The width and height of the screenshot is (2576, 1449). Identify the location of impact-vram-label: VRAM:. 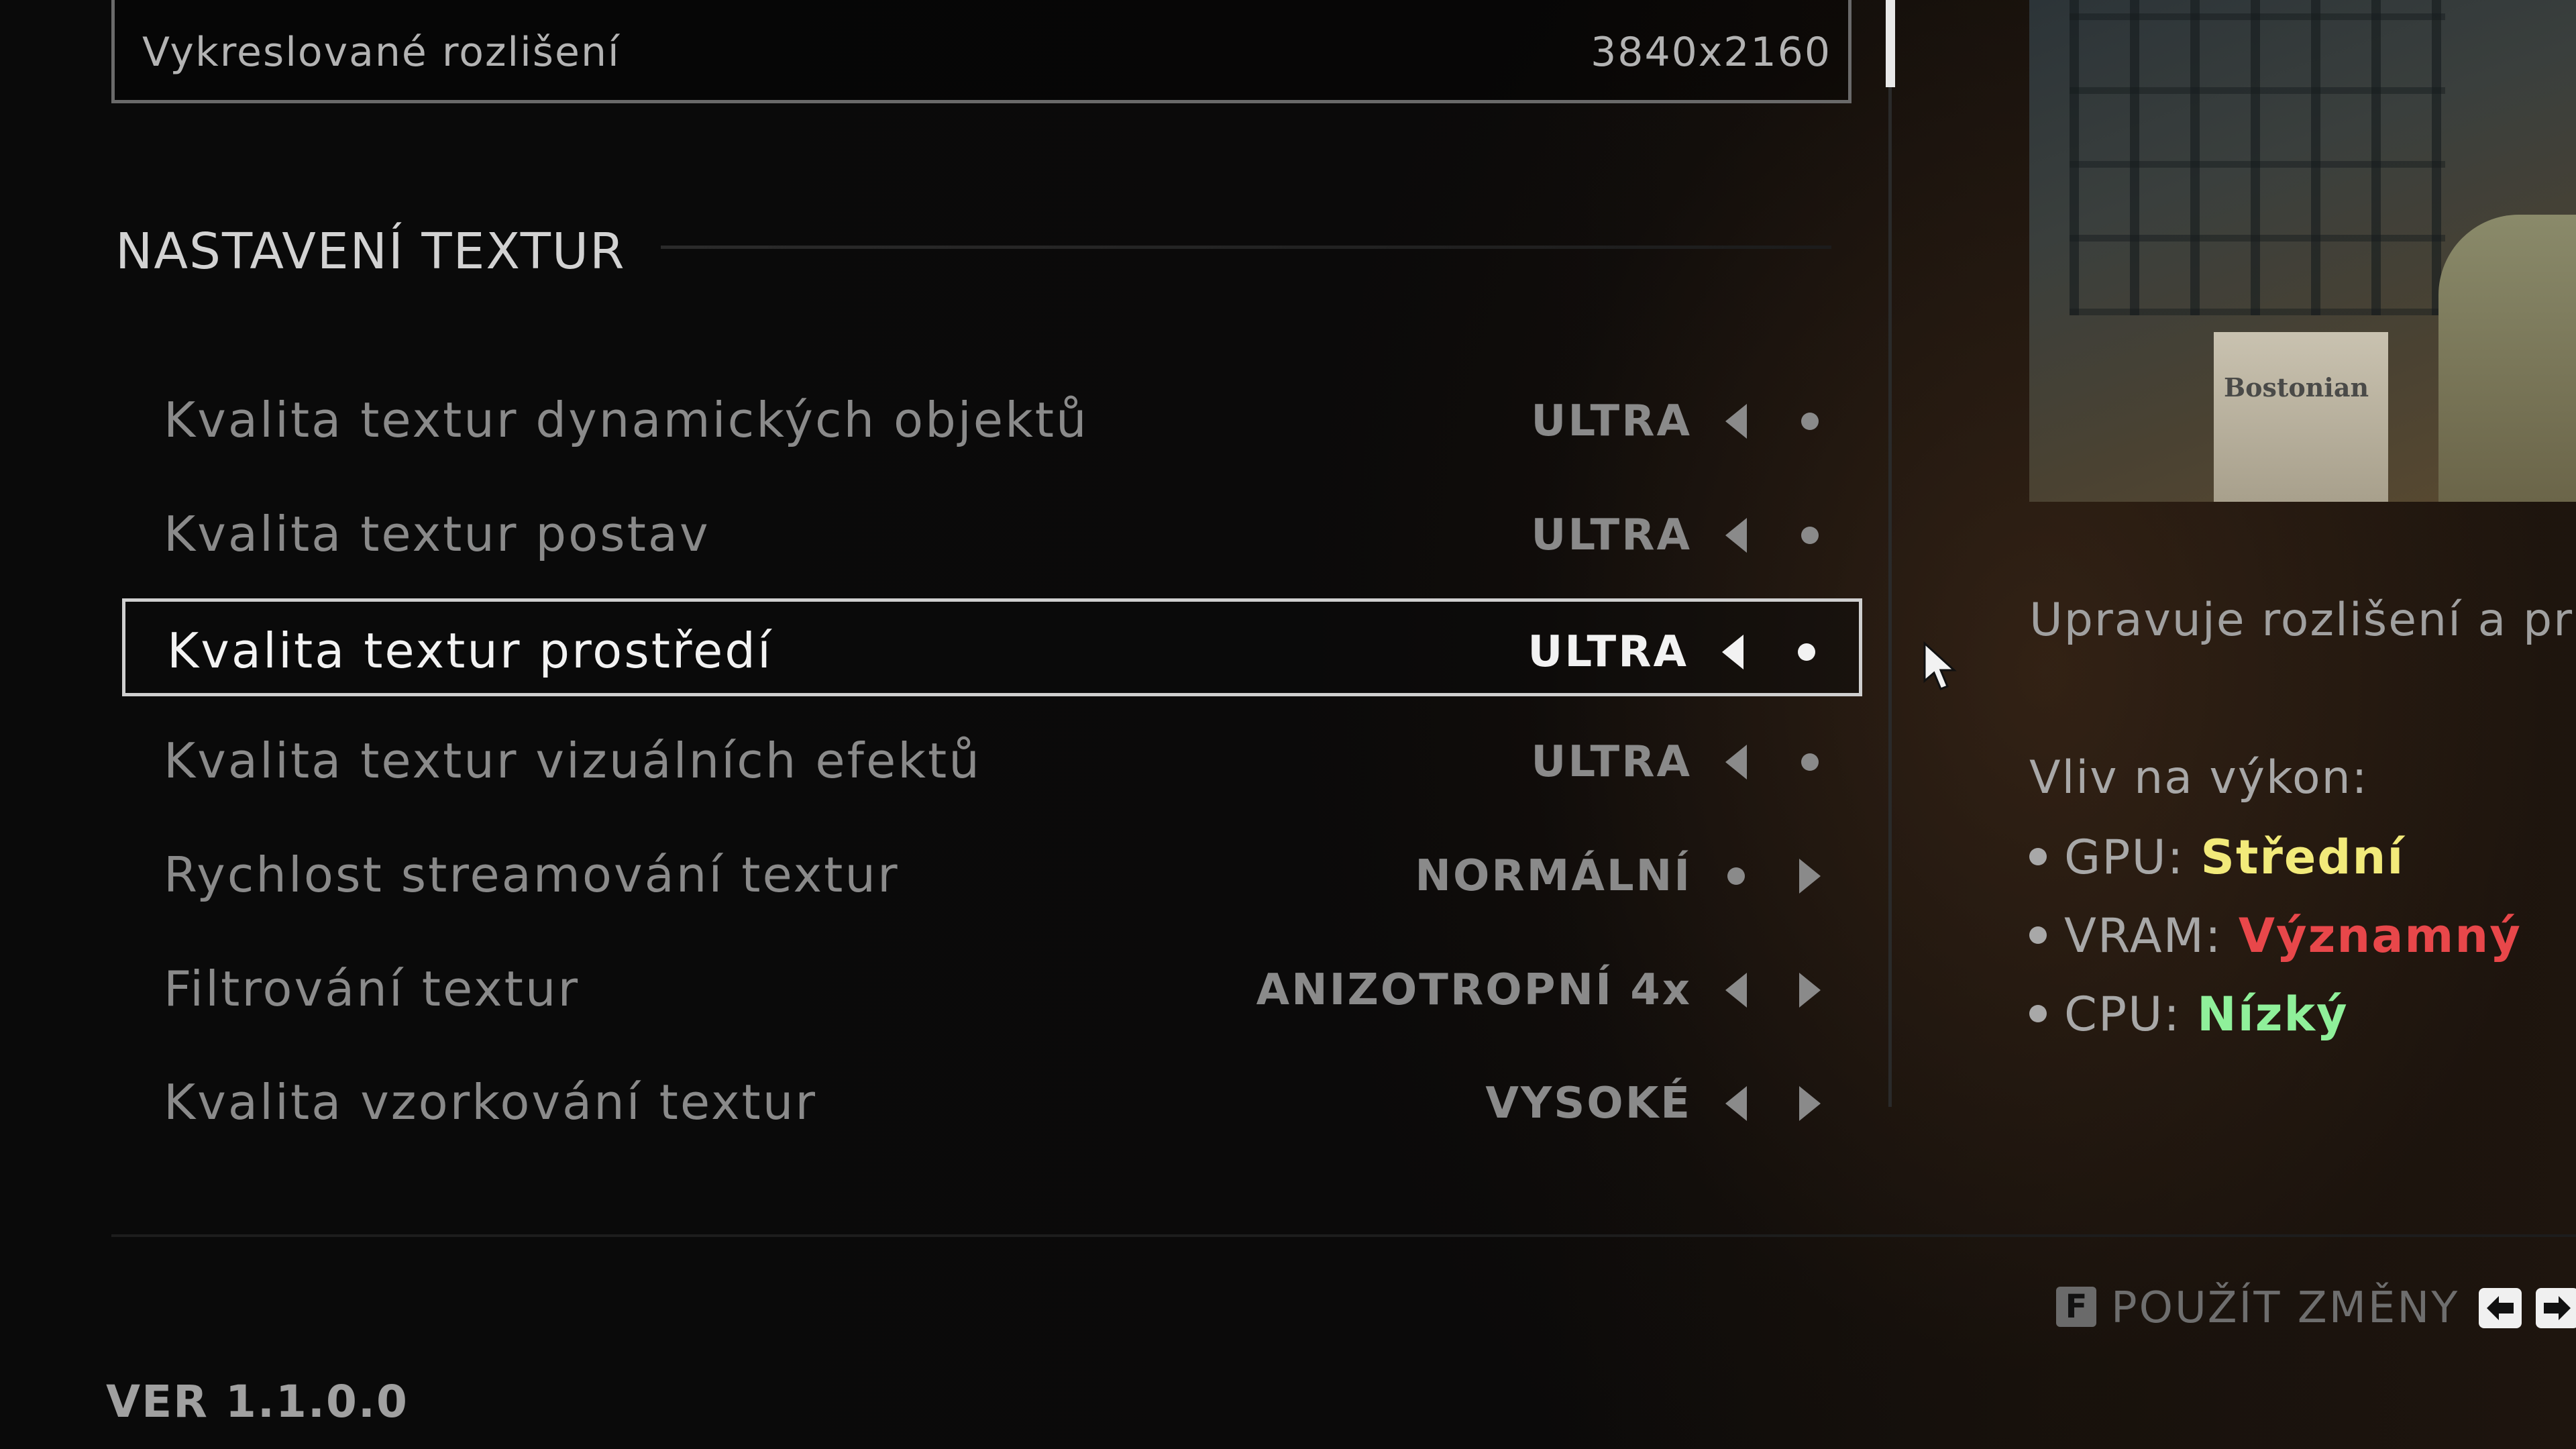
(2151, 935).